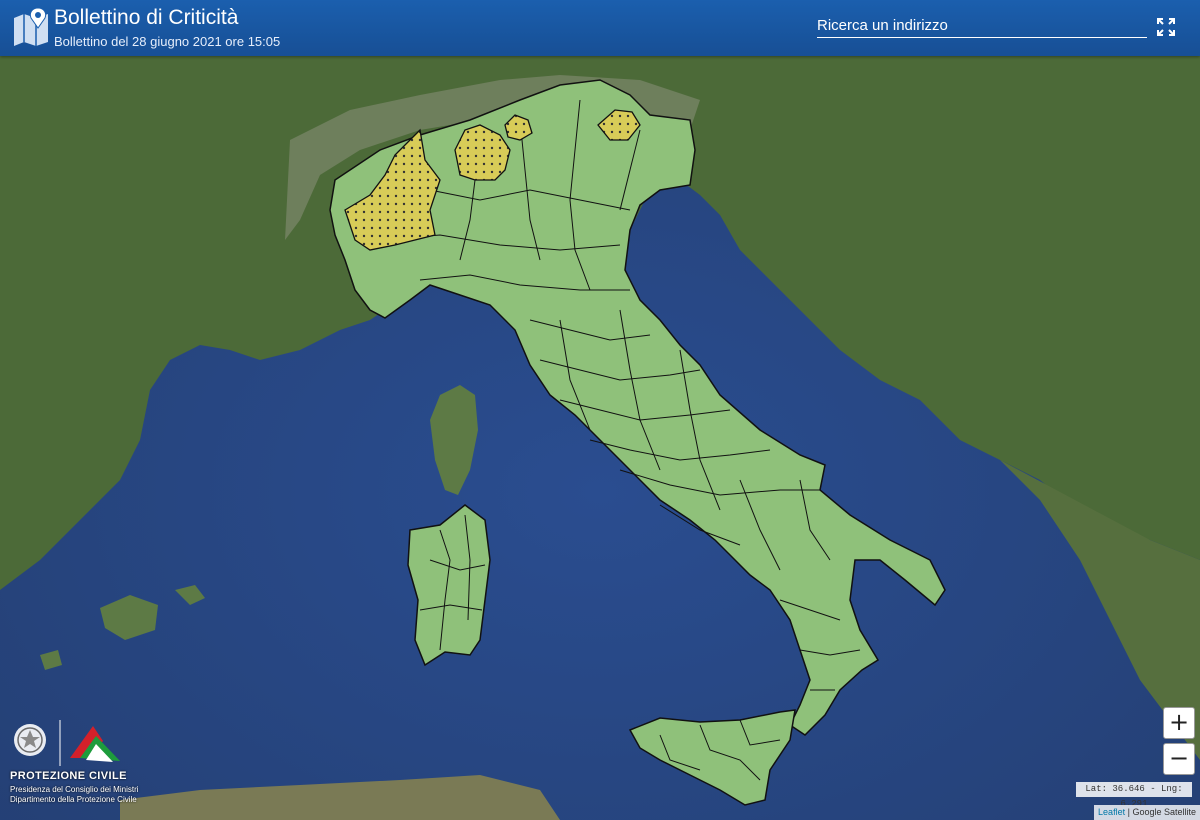  I want to click on zoom-in-button: +, so click(1179, 723).